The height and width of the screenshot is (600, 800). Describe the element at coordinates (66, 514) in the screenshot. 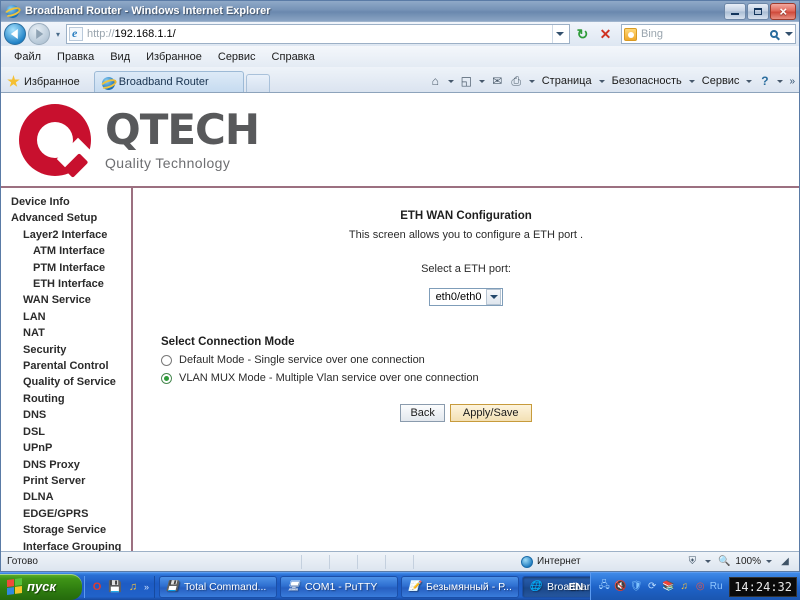

I see `sidebar-item-edge-gprs: EDGE/GPRS` at that location.